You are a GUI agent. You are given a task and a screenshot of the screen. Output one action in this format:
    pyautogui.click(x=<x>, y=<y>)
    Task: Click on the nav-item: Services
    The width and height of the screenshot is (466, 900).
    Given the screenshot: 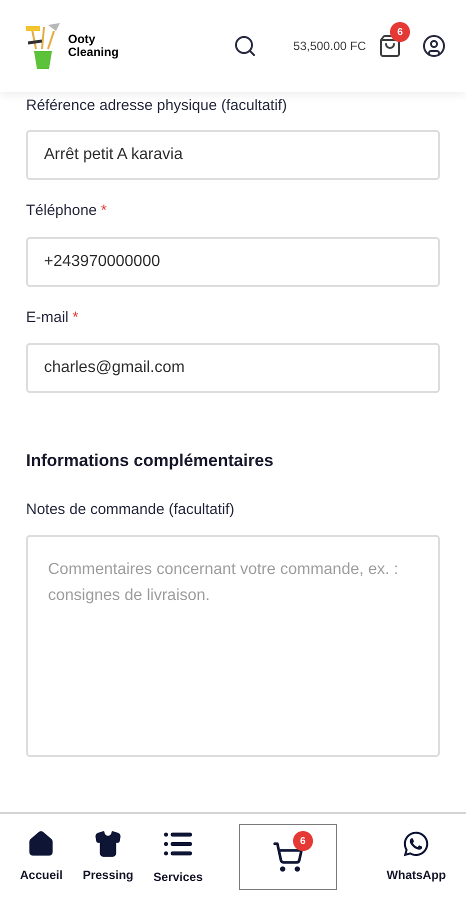 What is the action you would take?
    pyautogui.click(x=178, y=857)
    